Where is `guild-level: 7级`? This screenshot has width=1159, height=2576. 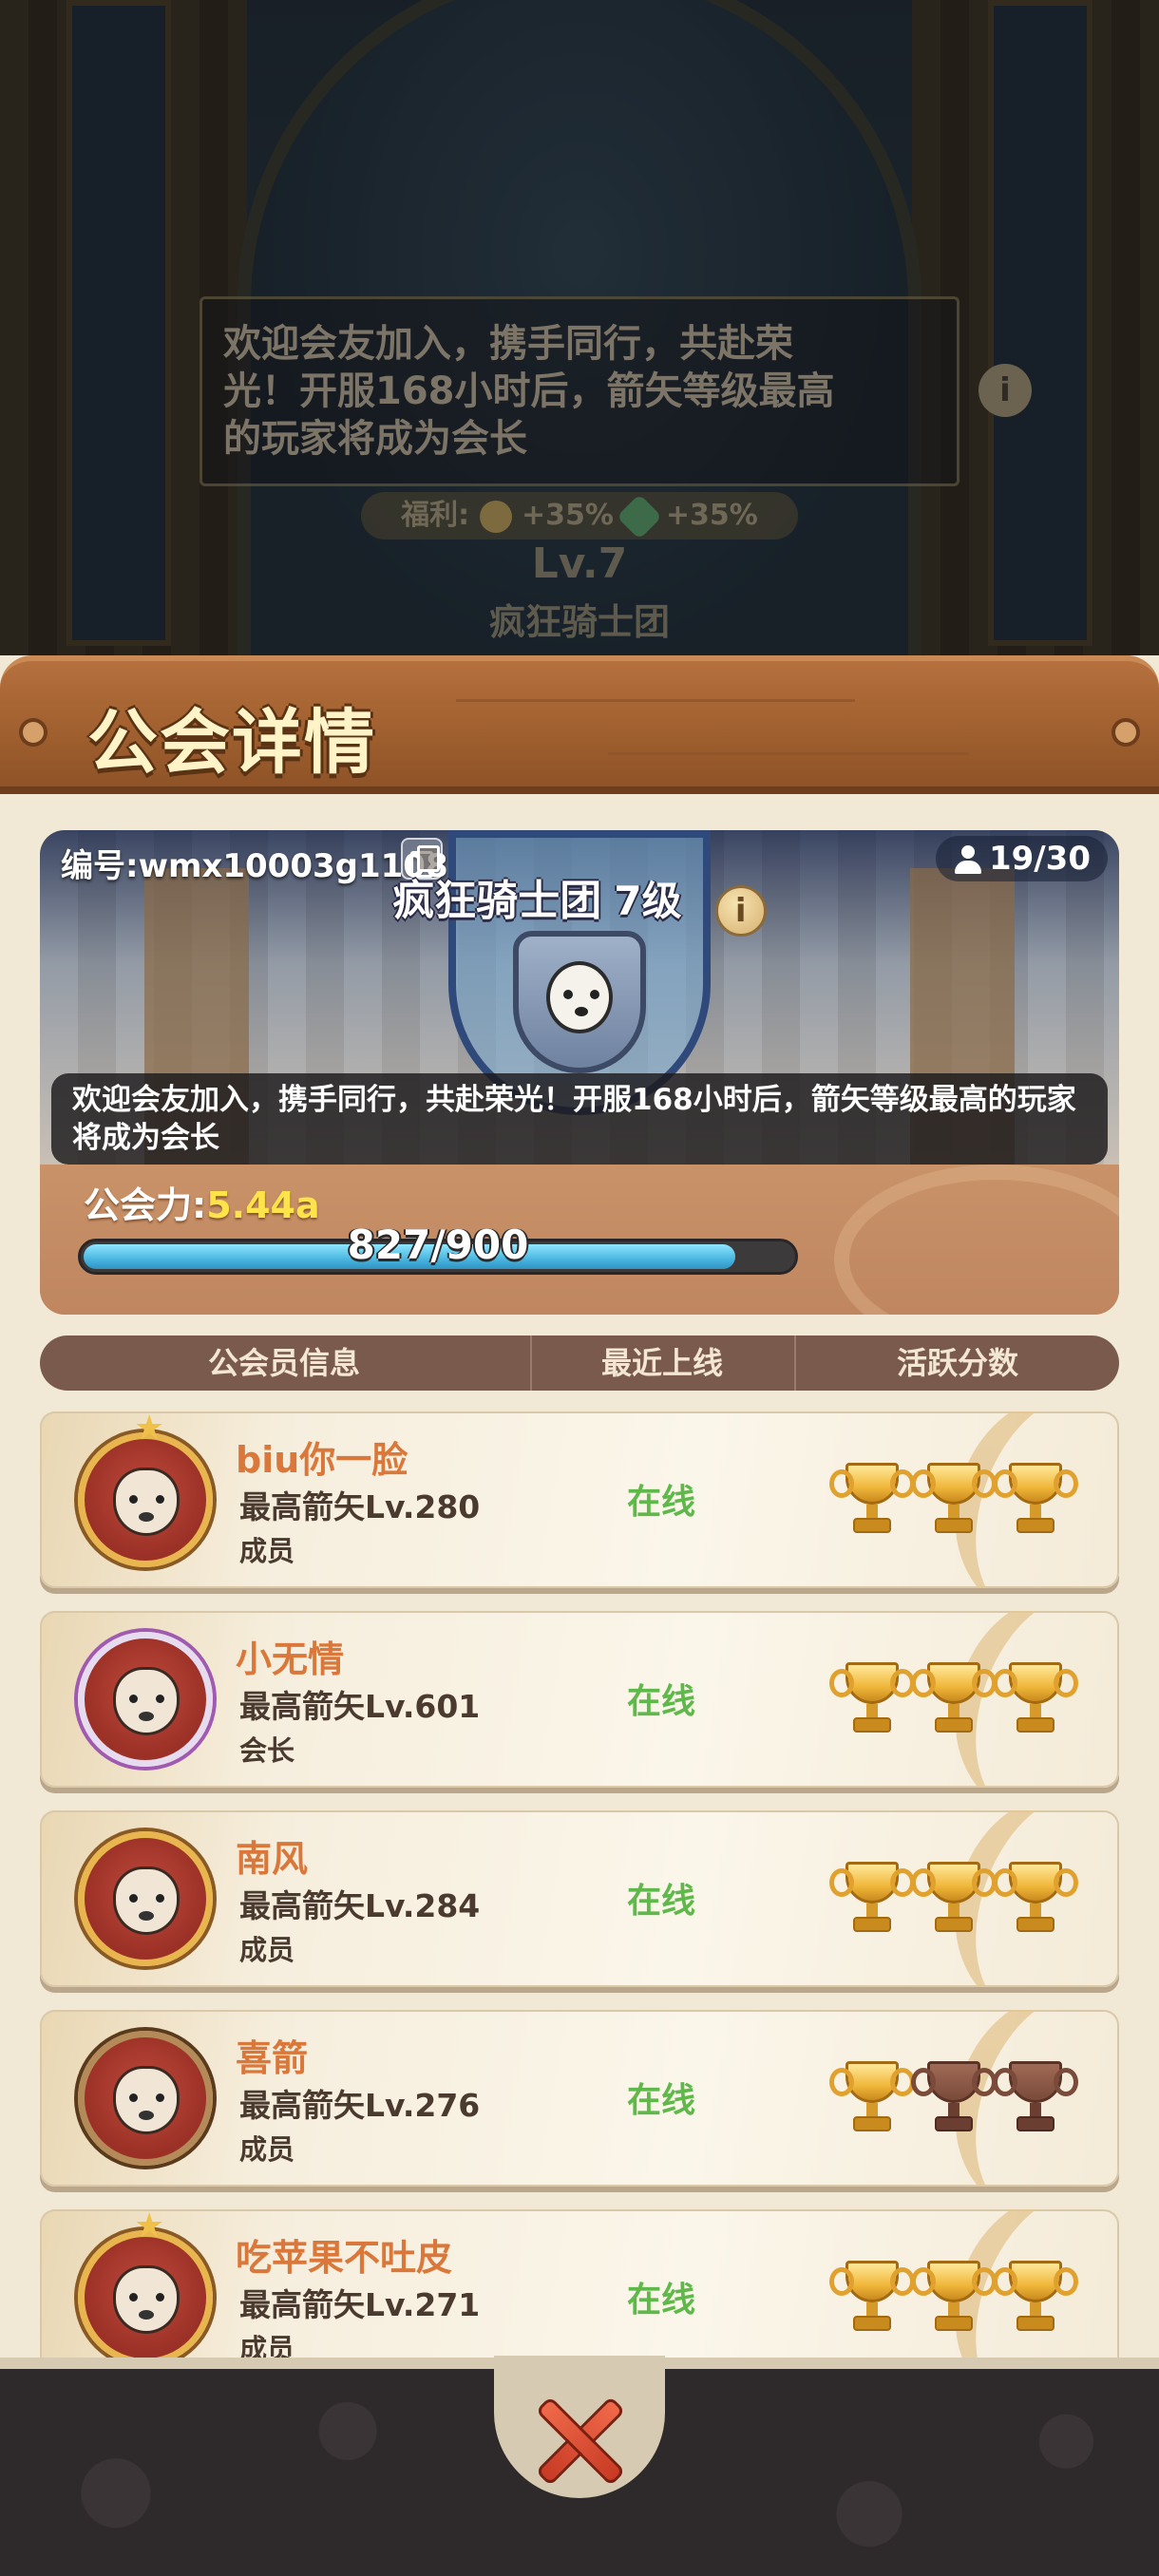
guild-level: 7级 is located at coordinates (648, 901).